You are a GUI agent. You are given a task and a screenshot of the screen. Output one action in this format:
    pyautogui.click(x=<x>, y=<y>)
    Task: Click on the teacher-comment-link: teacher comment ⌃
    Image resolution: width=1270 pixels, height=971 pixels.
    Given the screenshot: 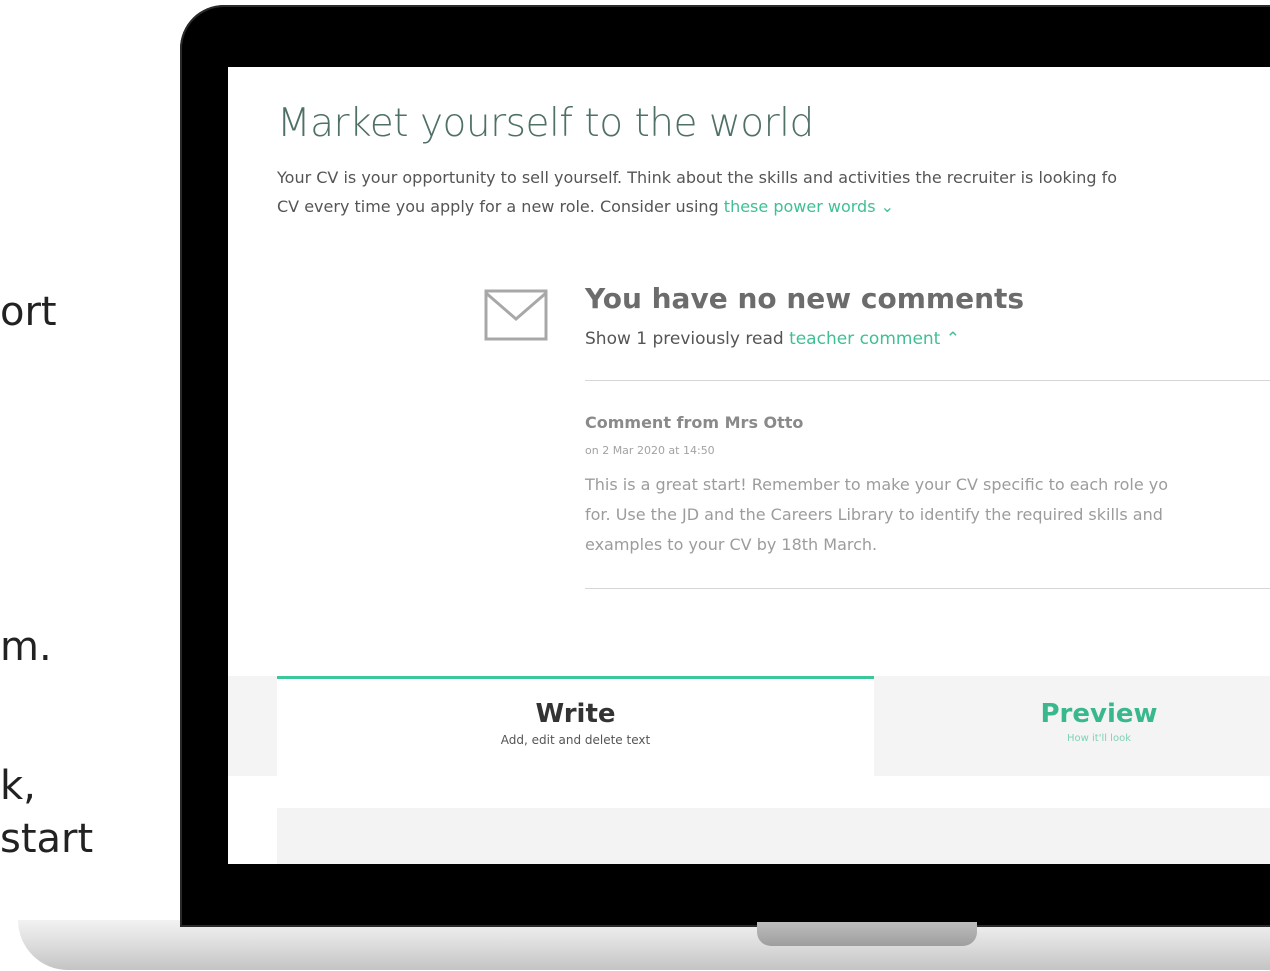 What is the action you would take?
    pyautogui.click(x=874, y=339)
    